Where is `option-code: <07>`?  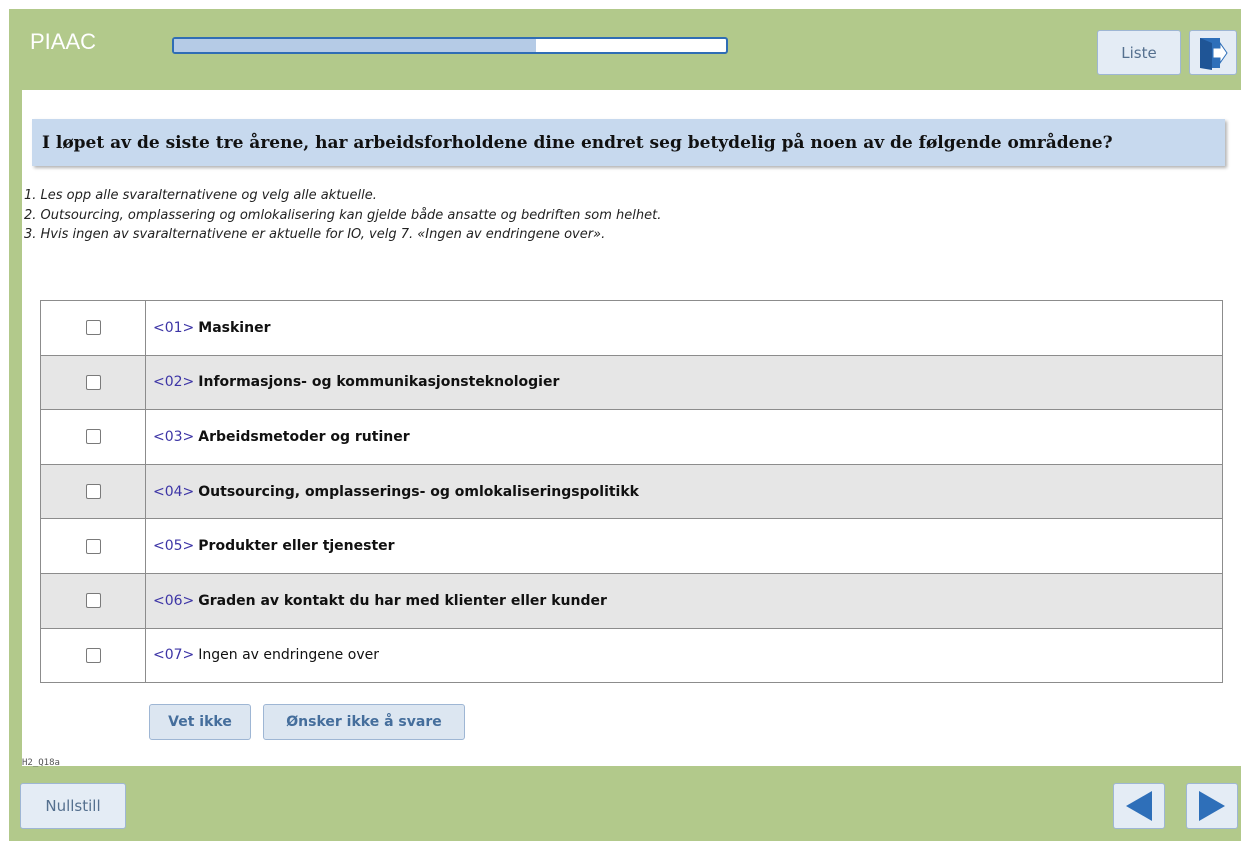
option-code: <07> is located at coordinates (174, 655).